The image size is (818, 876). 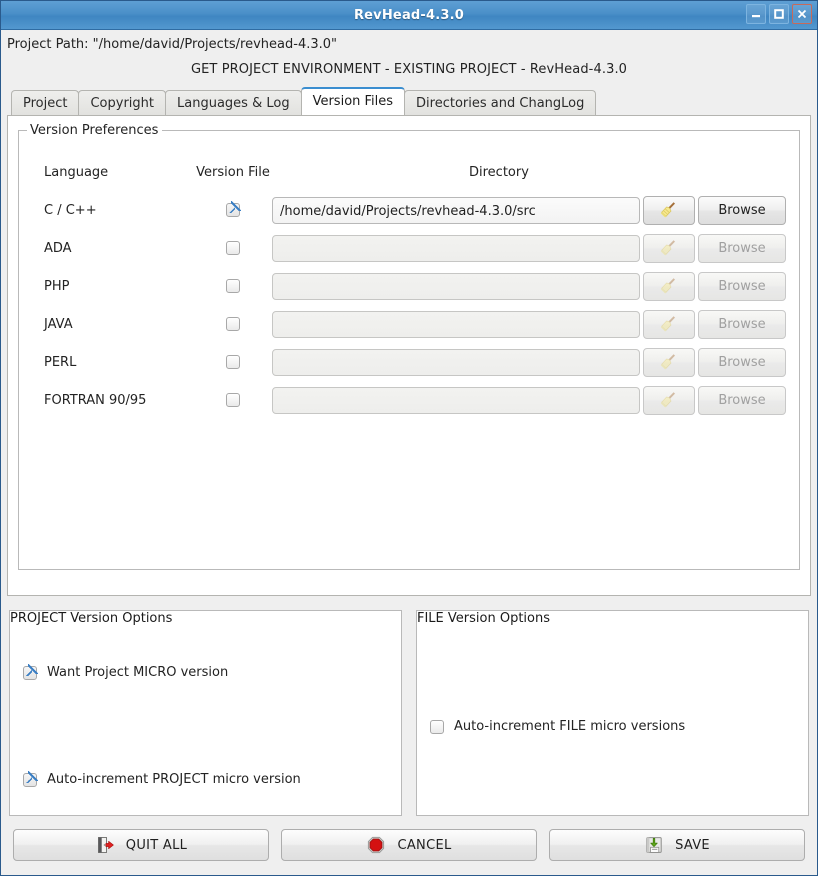 What do you see at coordinates (30, 778) in the screenshot?
I see `auto-increment-project-micro-version-checkbox` at bounding box center [30, 778].